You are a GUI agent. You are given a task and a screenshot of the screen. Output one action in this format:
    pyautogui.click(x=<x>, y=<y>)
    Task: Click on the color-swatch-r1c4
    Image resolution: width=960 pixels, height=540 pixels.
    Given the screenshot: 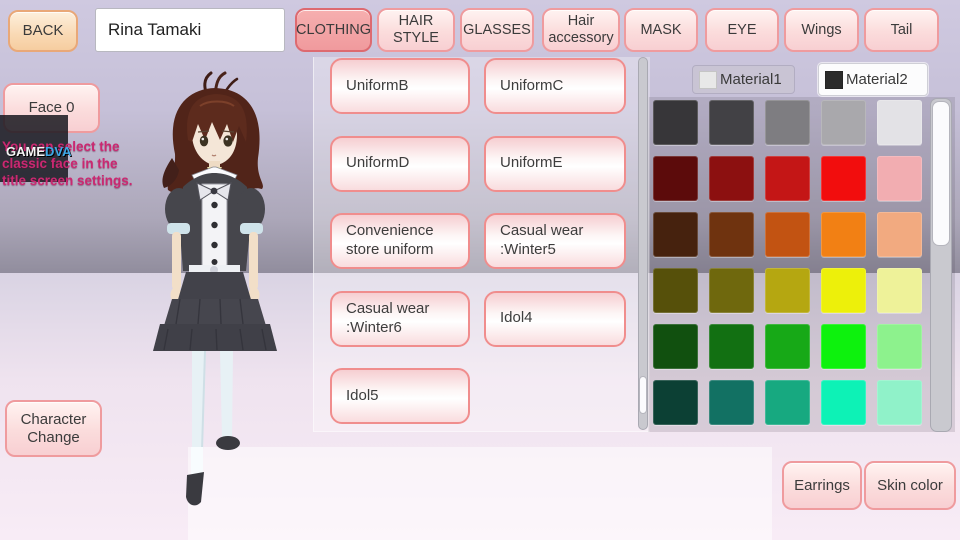 What is the action you would take?
    pyautogui.click(x=843, y=122)
    